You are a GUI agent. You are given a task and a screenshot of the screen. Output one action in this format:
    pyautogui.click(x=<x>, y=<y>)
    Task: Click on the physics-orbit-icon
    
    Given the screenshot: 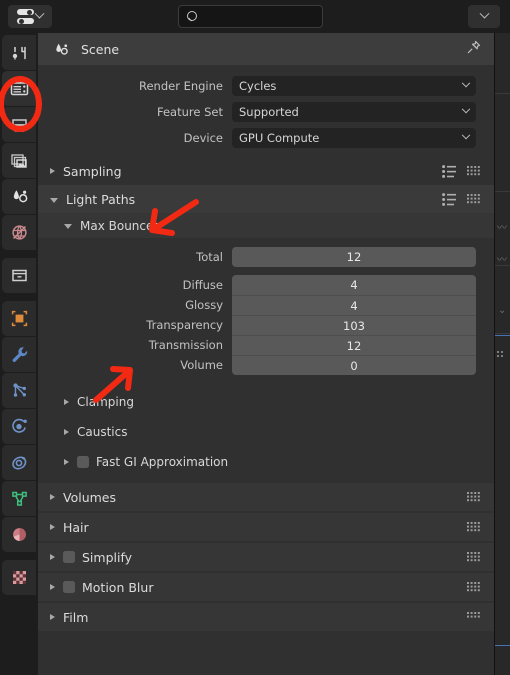 What is the action you would take?
    pyautogui.click(x=19, y=425)
    